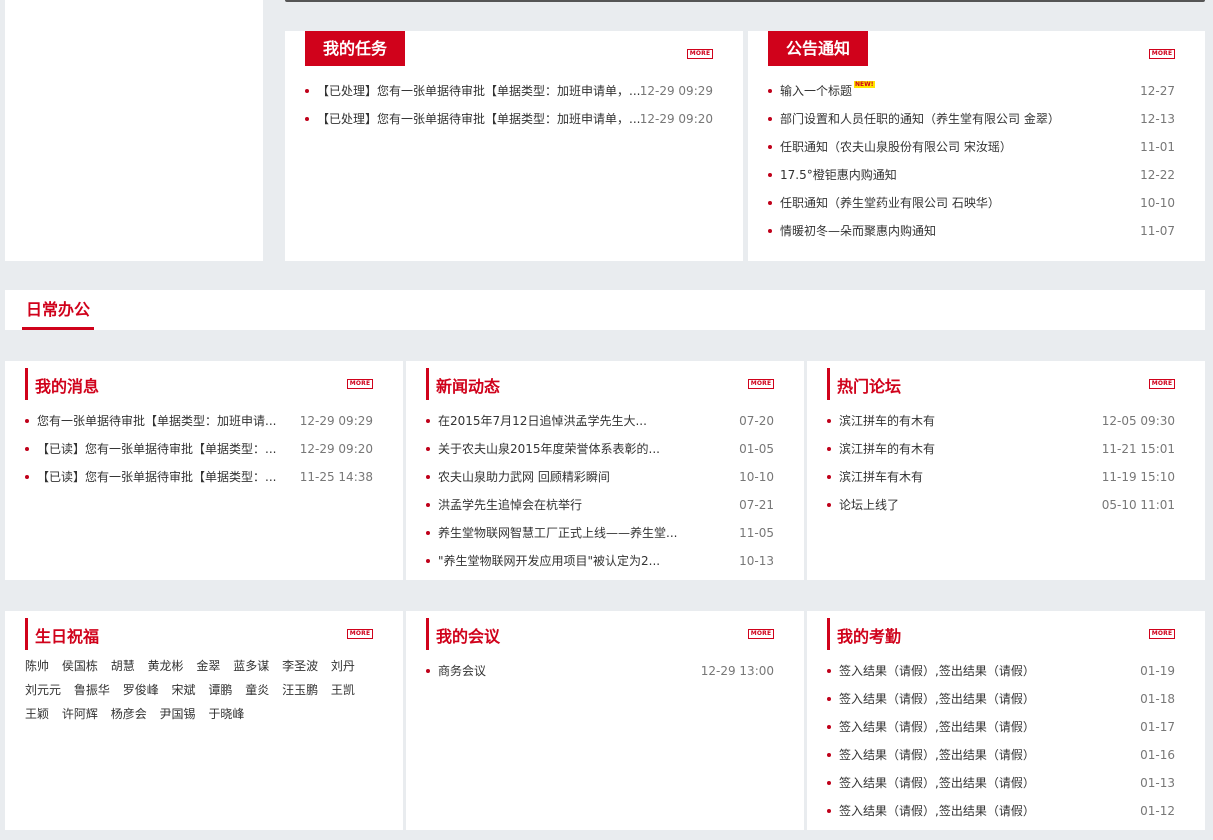 The image size is (1213, 840). I want to click on news-more-button: MORE, so click(761, 384).